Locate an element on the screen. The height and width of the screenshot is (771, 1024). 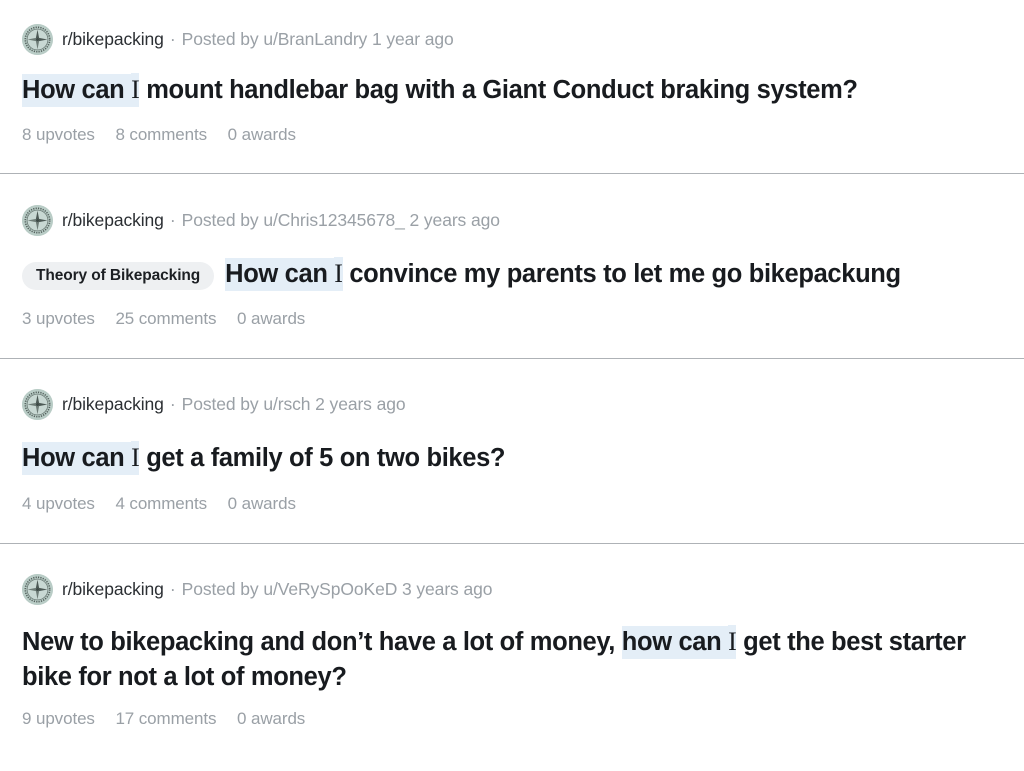
post-byline: Posted by u/Chris12345678_ 2 years ago is located at coordinates (340, 219).